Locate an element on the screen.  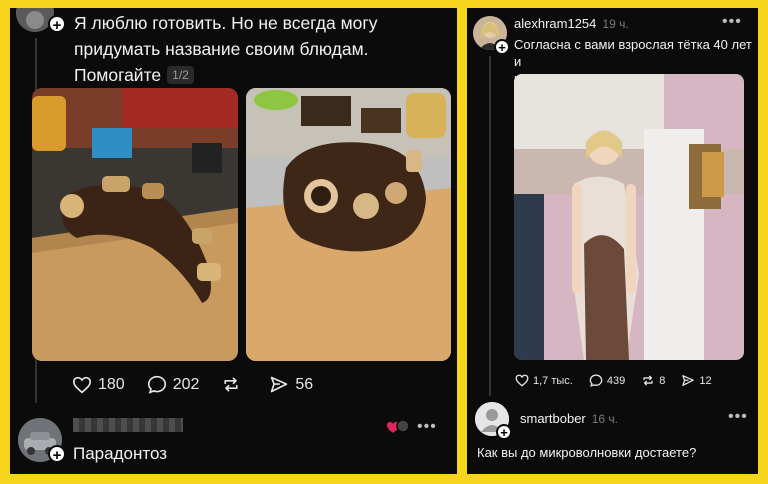
author-username: alexhram1254 19 ч. is located at coordinates (571, 23).